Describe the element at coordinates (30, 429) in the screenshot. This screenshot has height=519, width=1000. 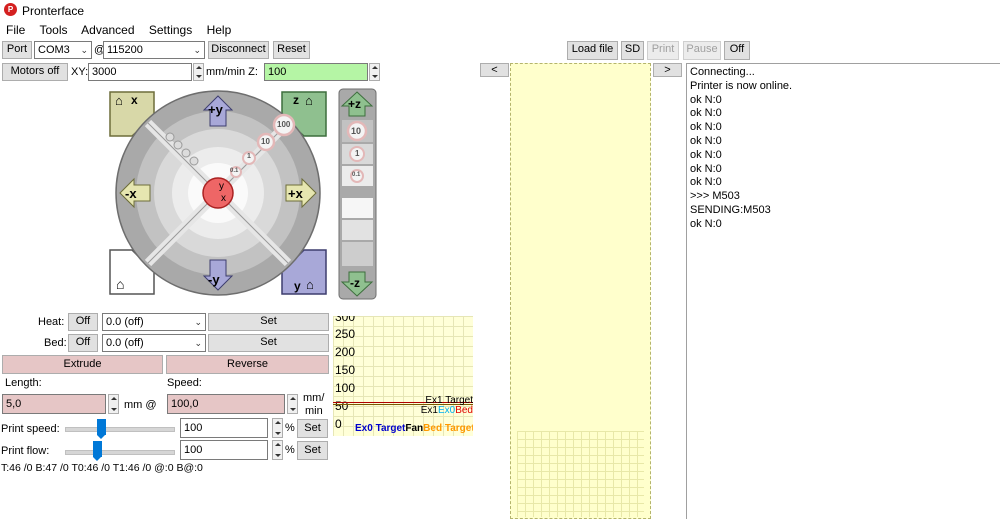
I see `print-speed-label: Print speed:` at that location.